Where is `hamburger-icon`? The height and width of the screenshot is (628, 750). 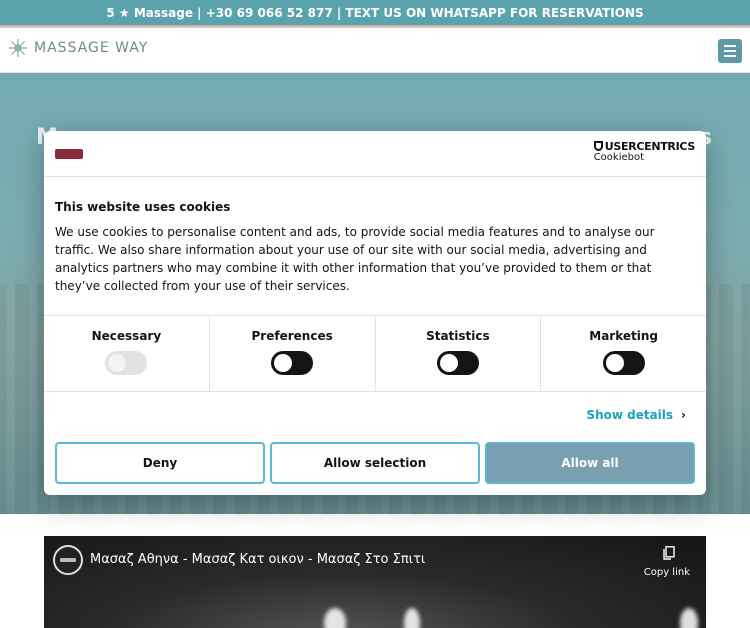
hamburger-icon is located at coordinates (730, 46).